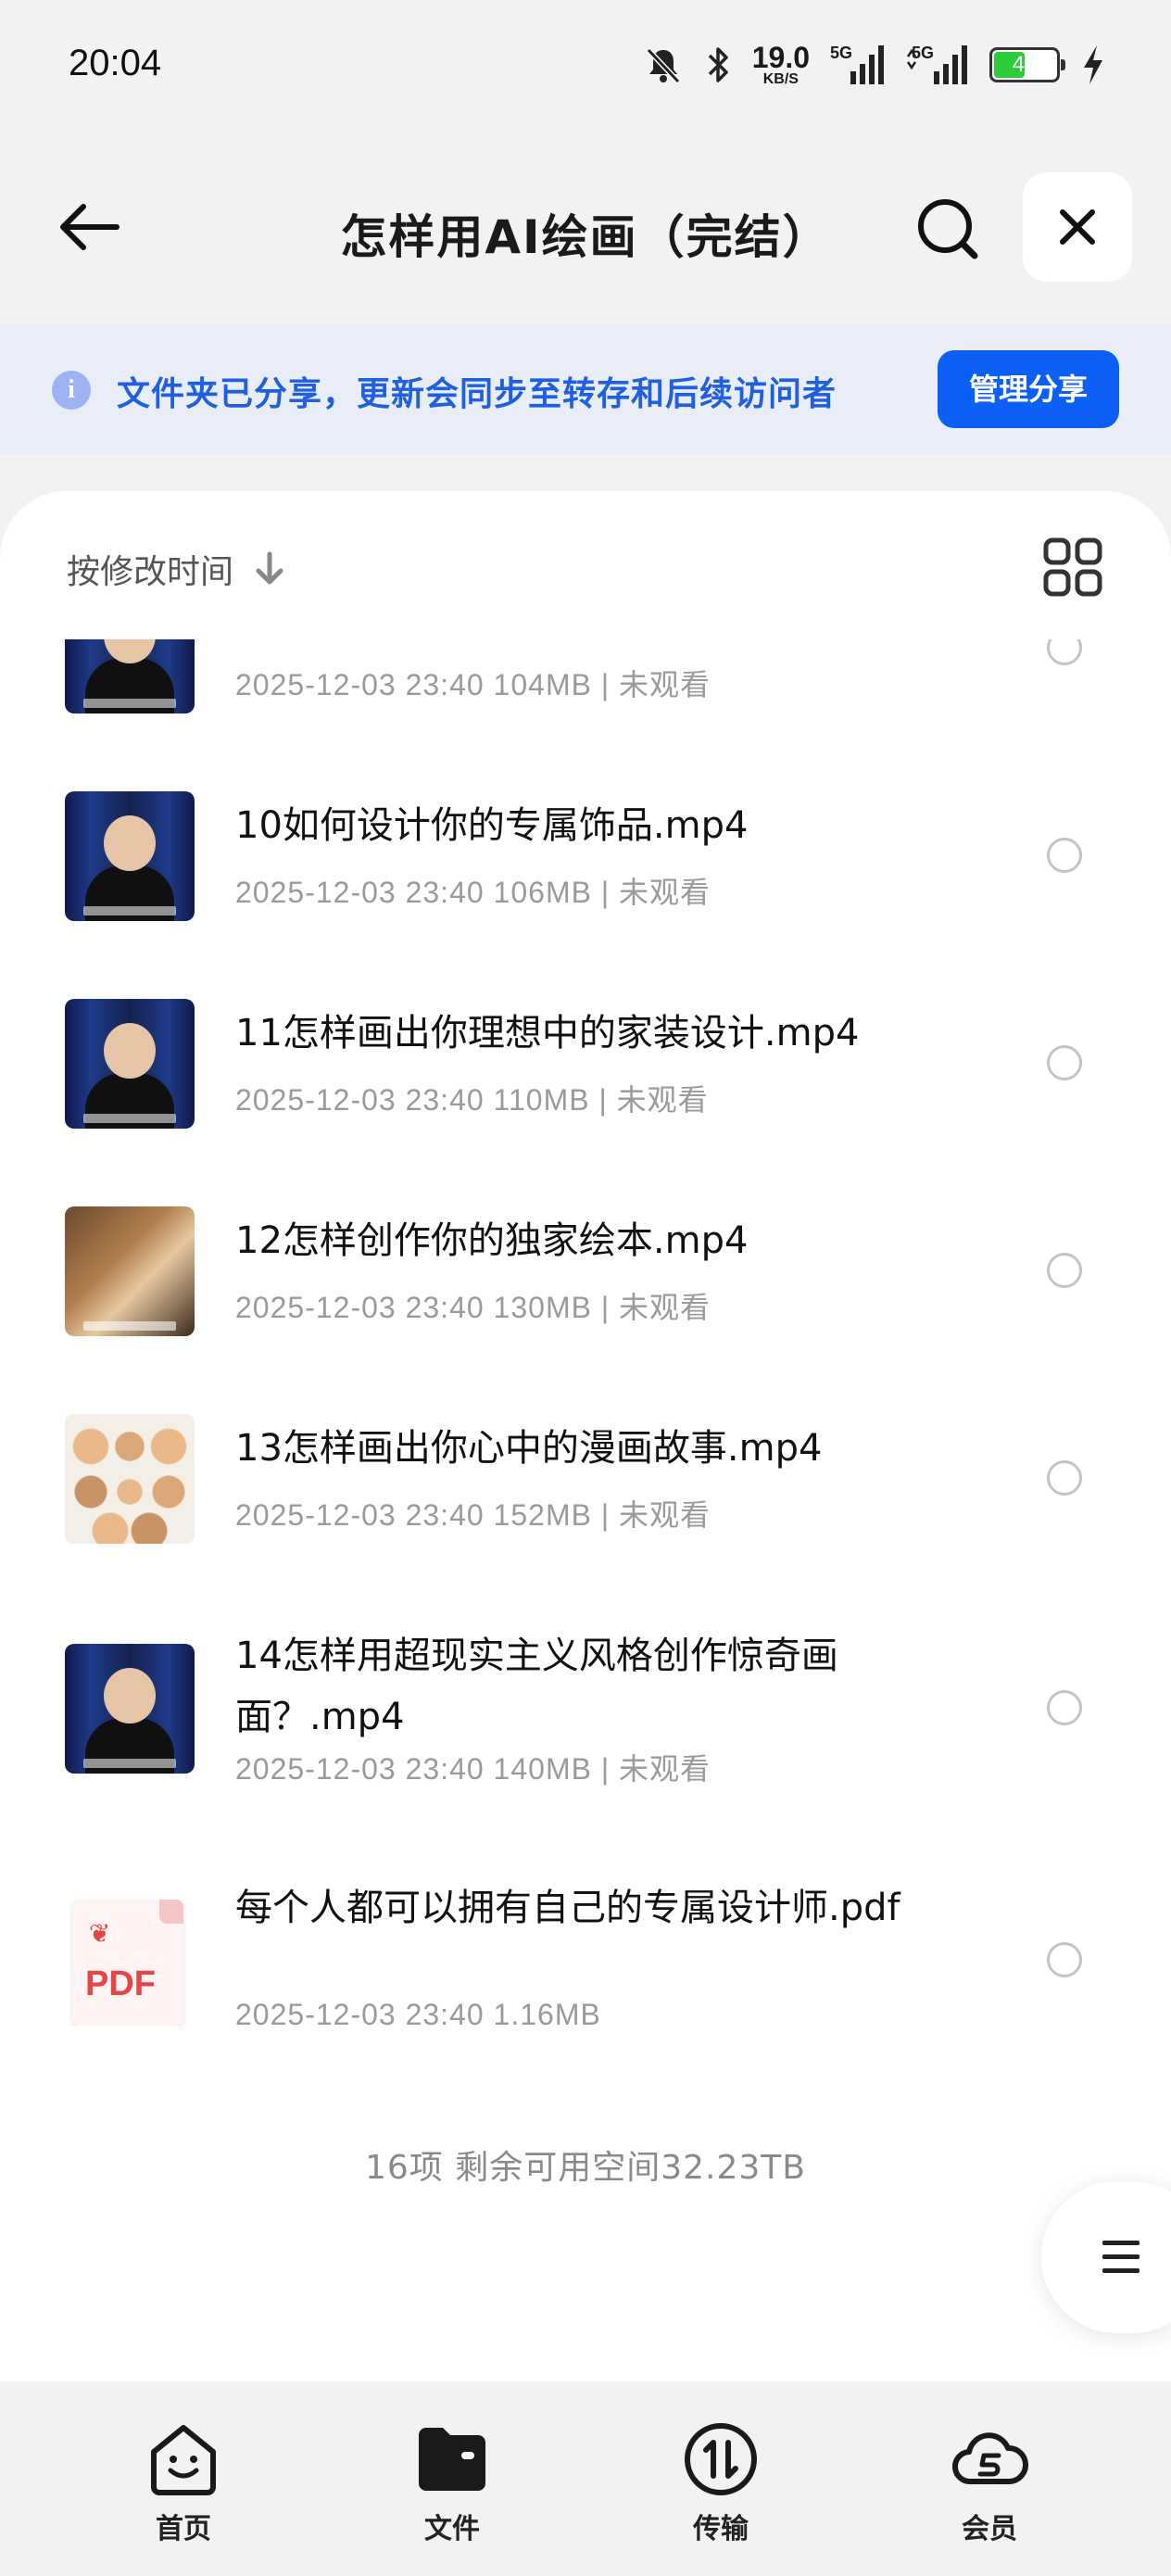  Describe the element at coordinates (547, 1033) in the screenshot. I see `file-name: 11怎样画出你理想中的家装设计.mp4` at that location.